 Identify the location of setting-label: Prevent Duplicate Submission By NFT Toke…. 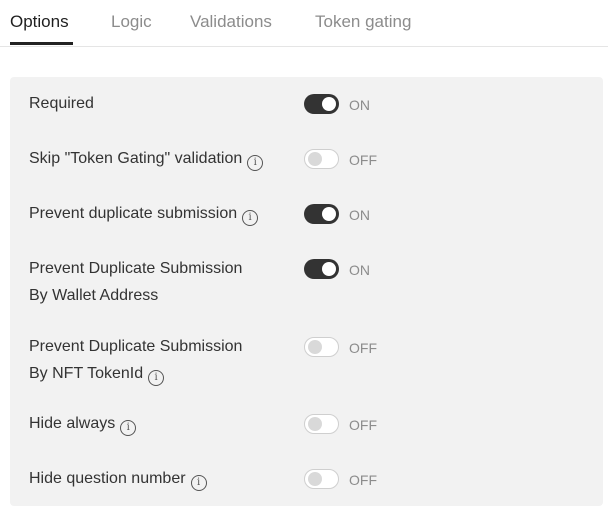
(159, 360).